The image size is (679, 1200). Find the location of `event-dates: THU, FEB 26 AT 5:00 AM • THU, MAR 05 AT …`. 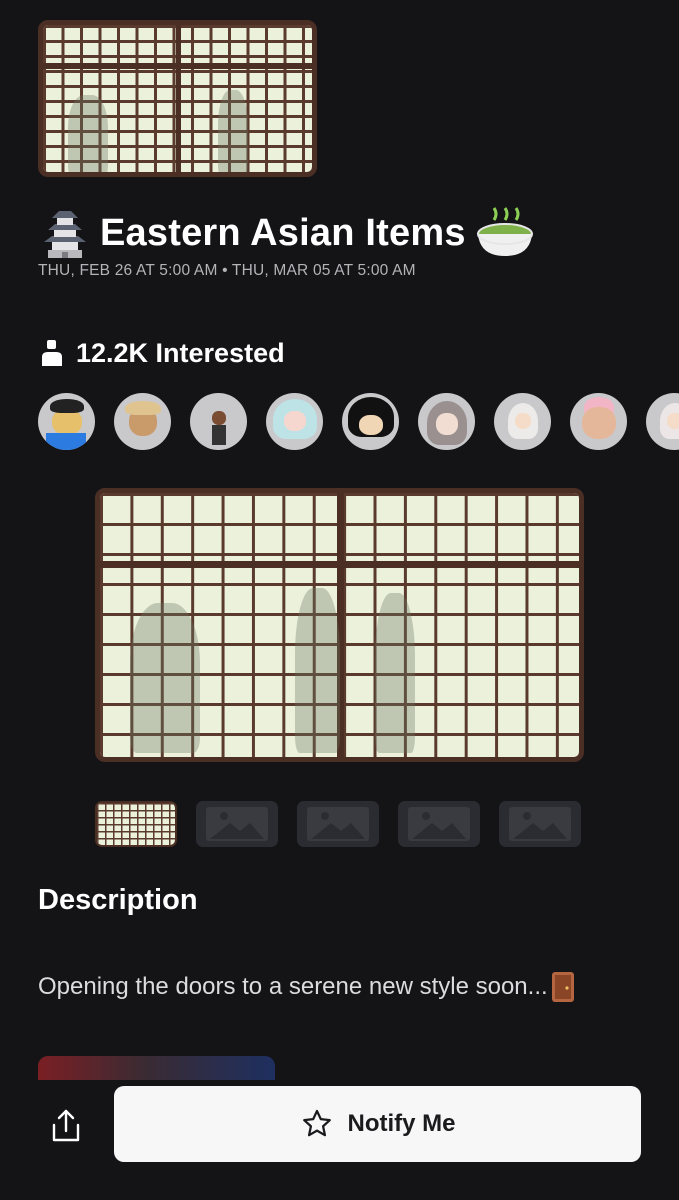

event-dates: THU, FEB 26 AT 5:00 AM • THU, MAR 05 AT … is located at coordinates (227, 270).